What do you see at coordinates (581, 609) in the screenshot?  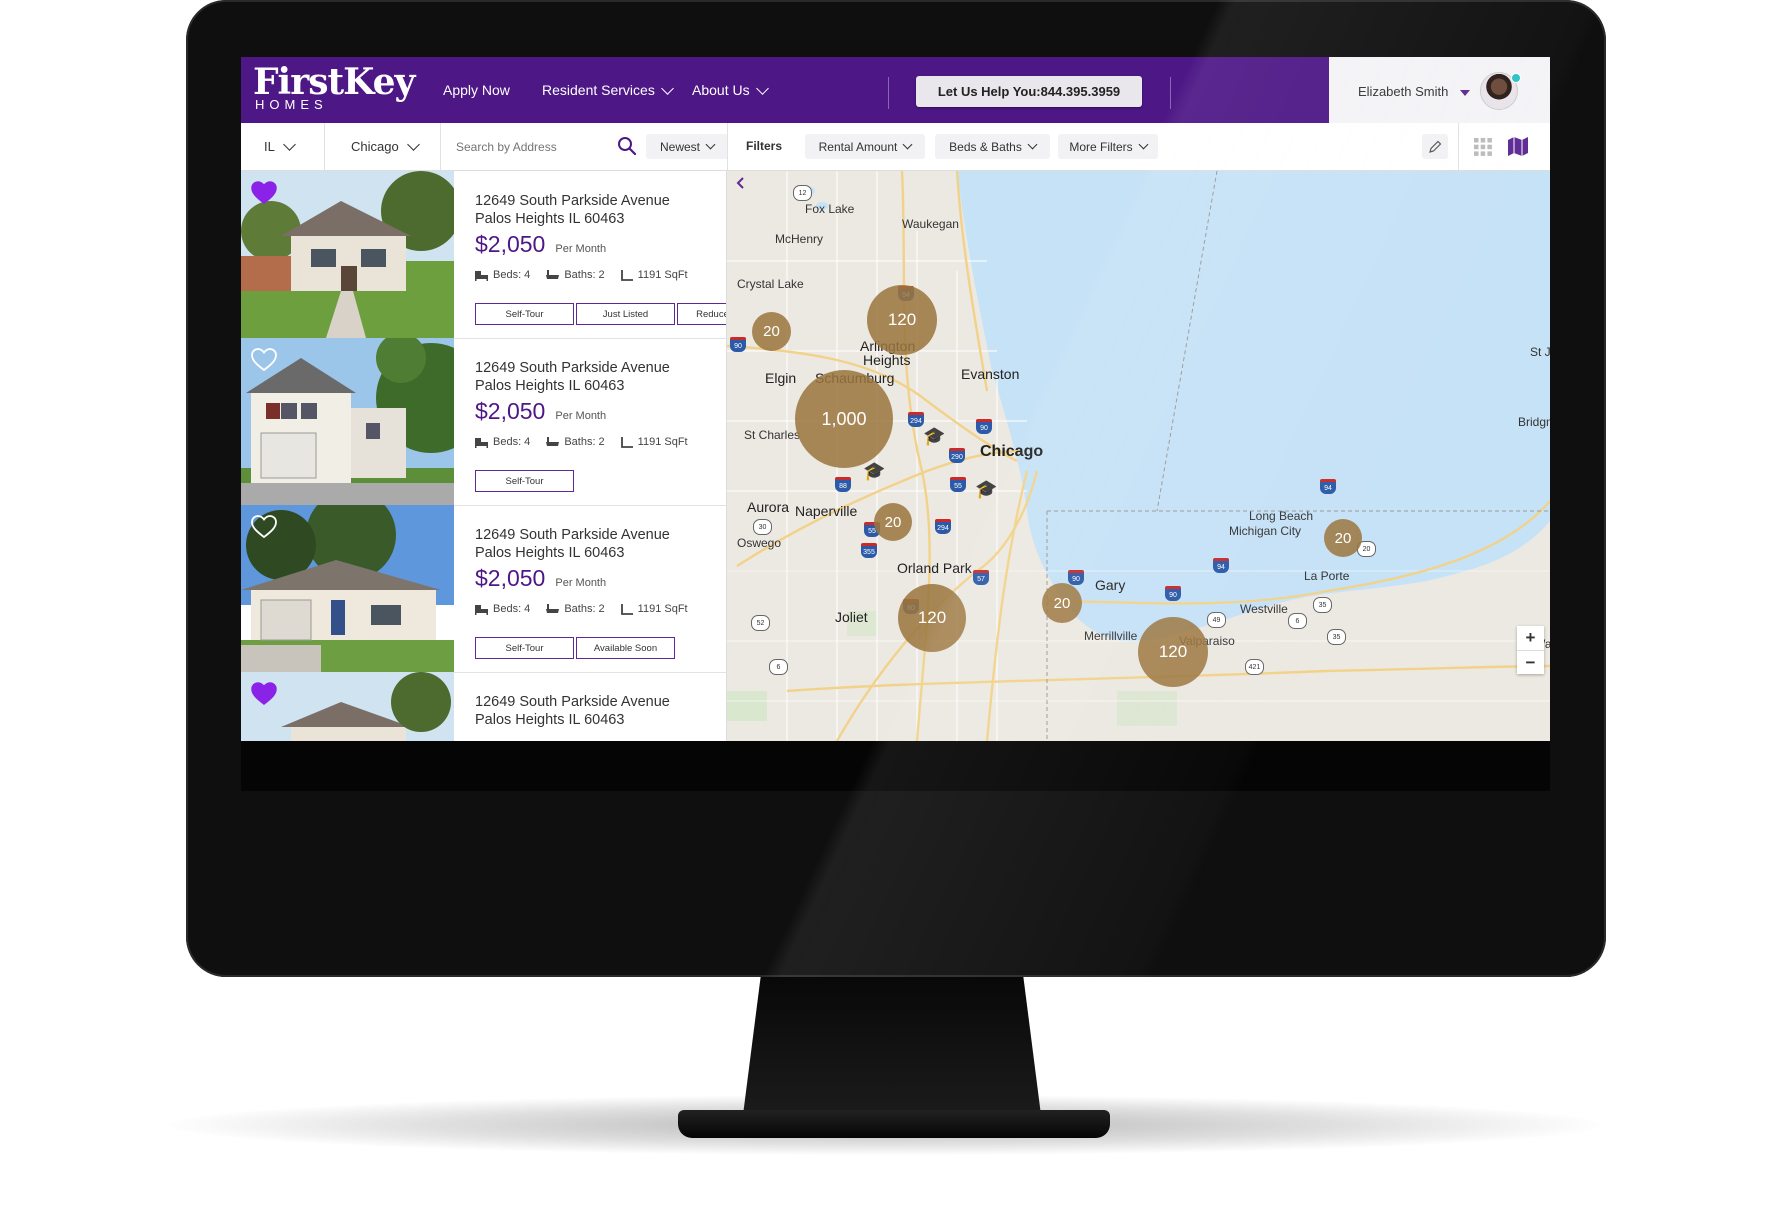 I see `listing-stats: Beds: 4 Baths: 2 1191 SqFt` at bounding box center [581, 609].